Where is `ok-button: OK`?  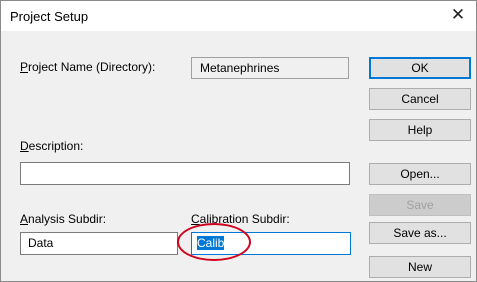
ok-button: OK is located at coordinates (420, 68).